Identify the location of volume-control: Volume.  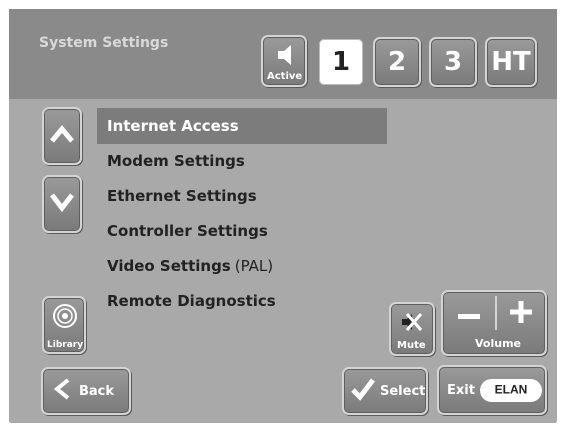
(494, 323).